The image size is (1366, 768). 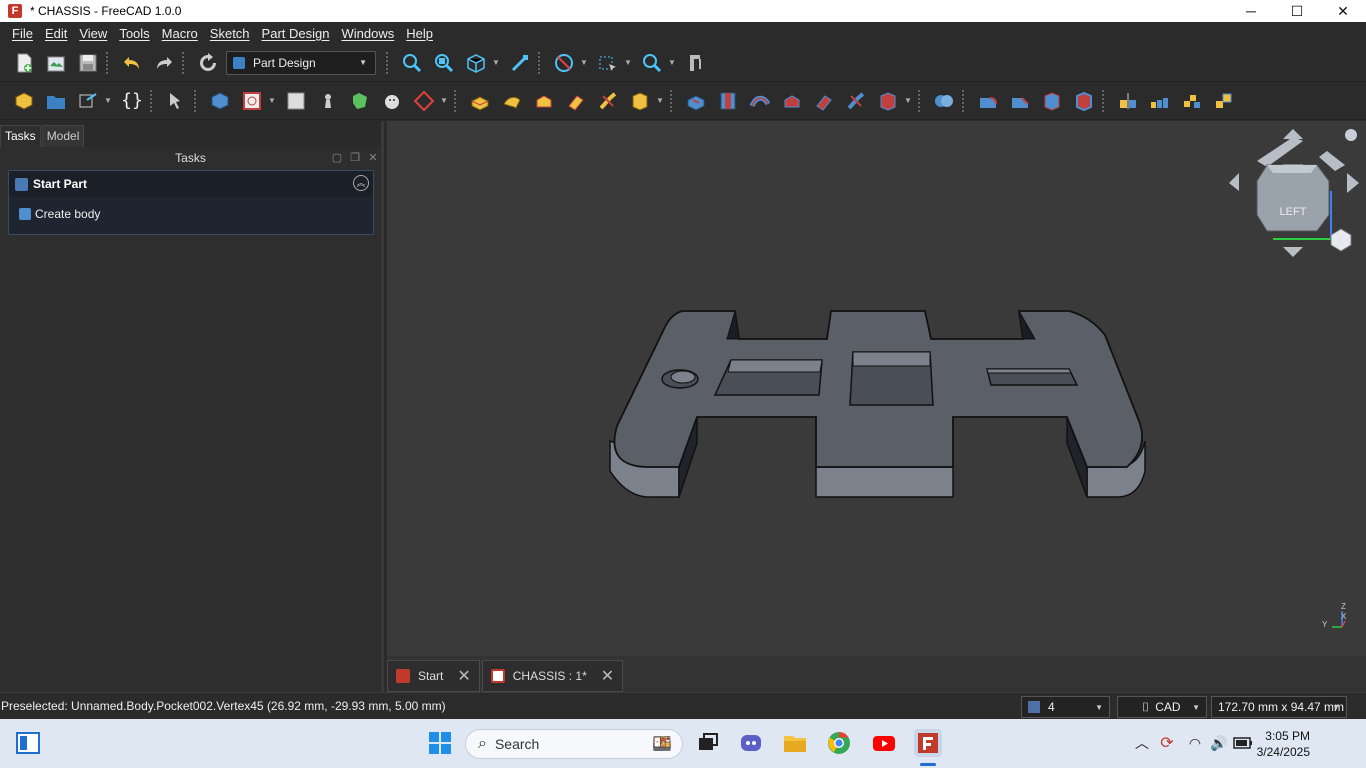 I want to click on subtractive-primitive-icon, so click(x=888, y=101).